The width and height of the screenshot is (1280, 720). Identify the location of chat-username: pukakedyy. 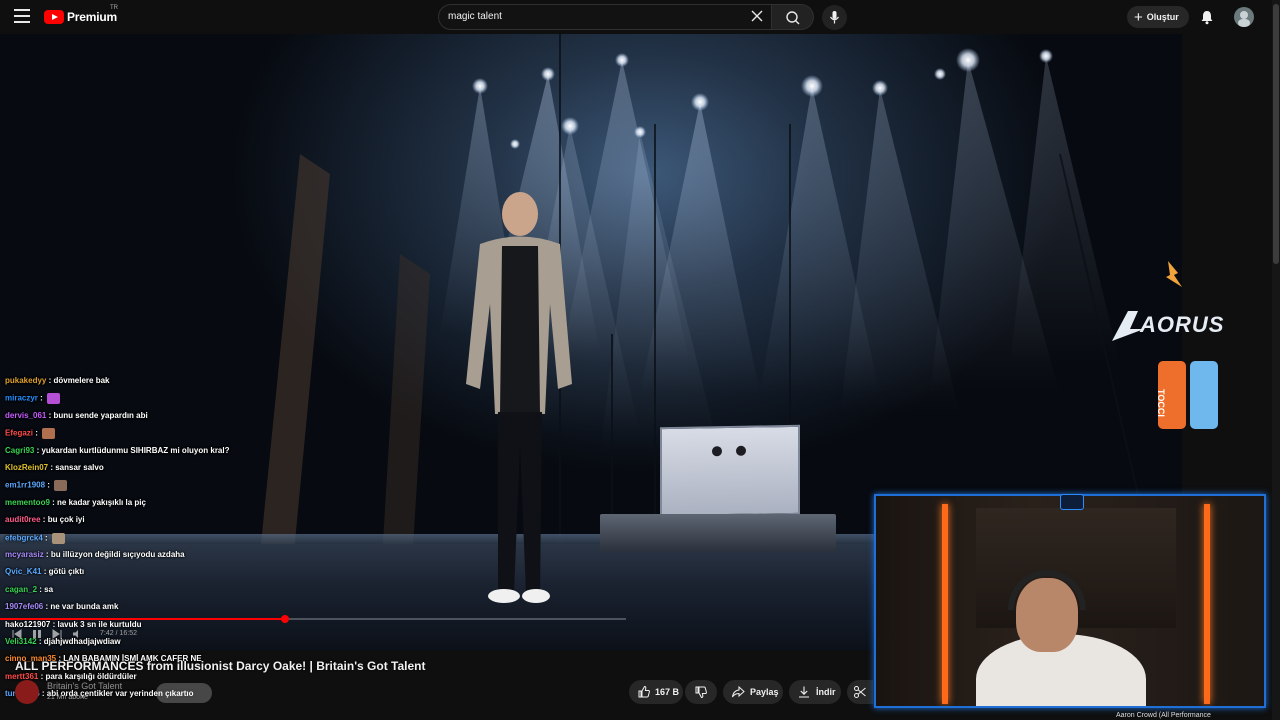
(25, 380).